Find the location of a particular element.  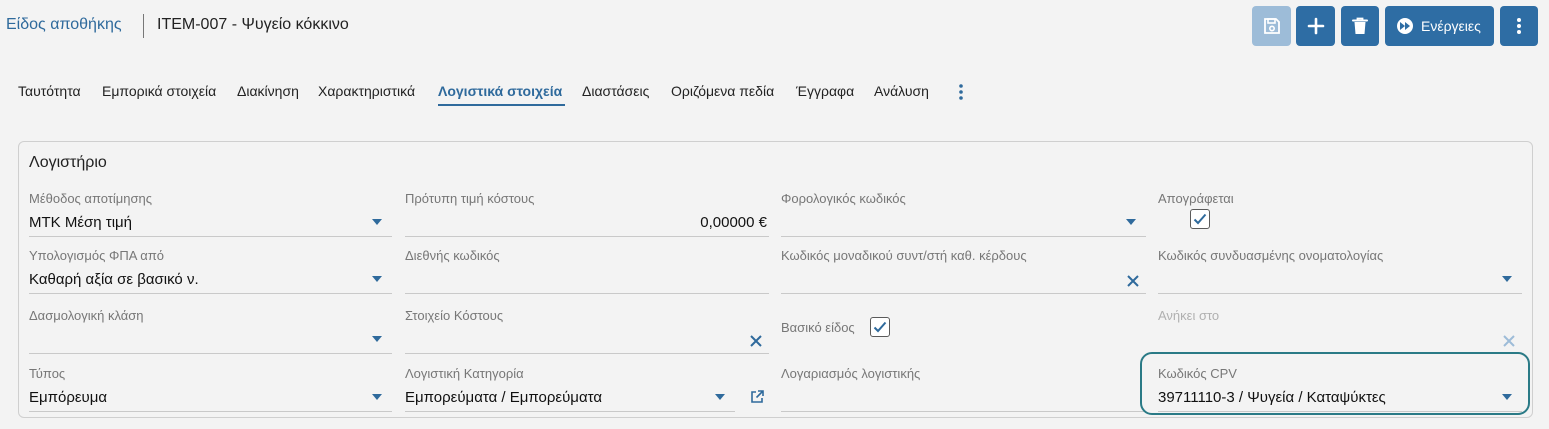

field-value: Καθαρή αξία σε βασικό ν. is located at coordinates (114, 279).